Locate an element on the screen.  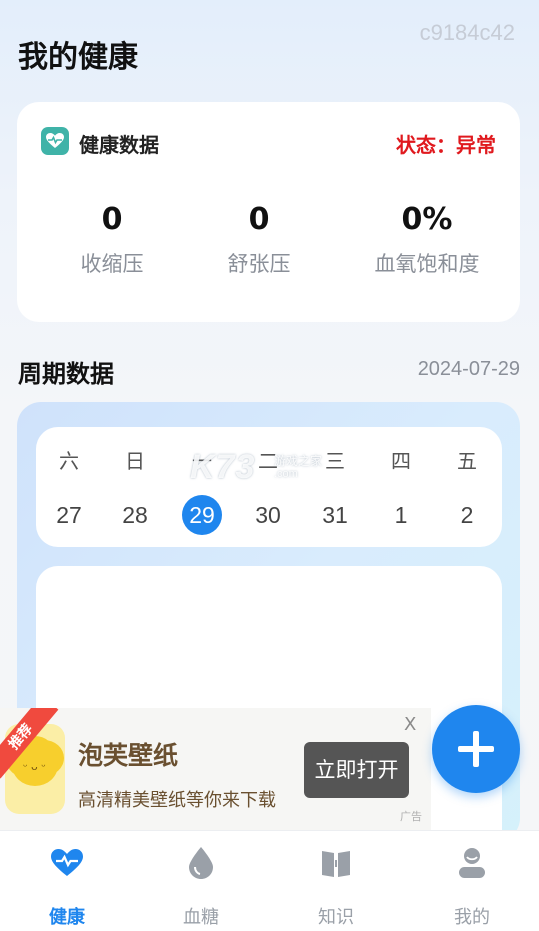
weekday-label: 六 is located at coordinates (69, 461).